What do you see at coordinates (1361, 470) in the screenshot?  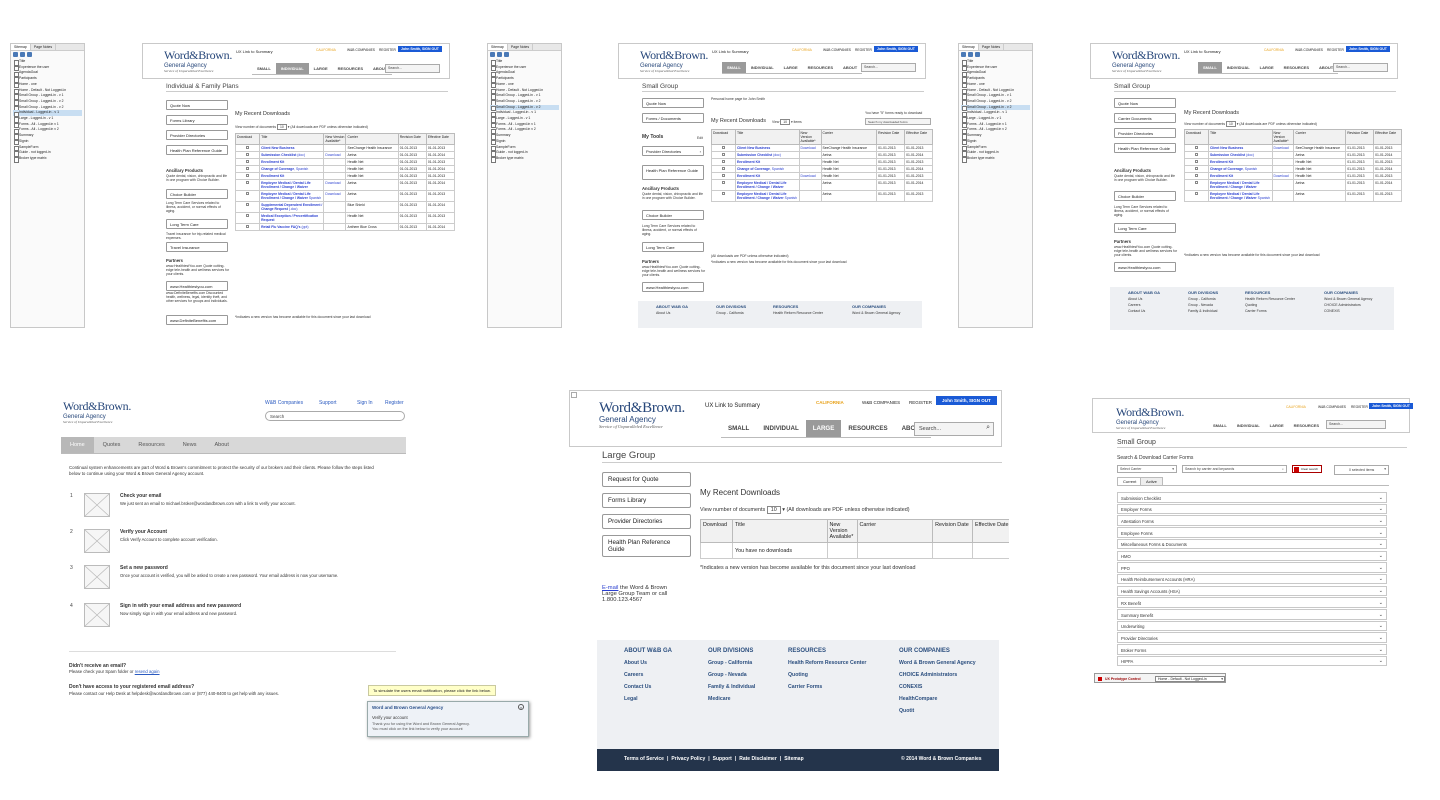 I see `selected-items-dropdown: 0 selected items ▾` at bounding box center [1361, 470].